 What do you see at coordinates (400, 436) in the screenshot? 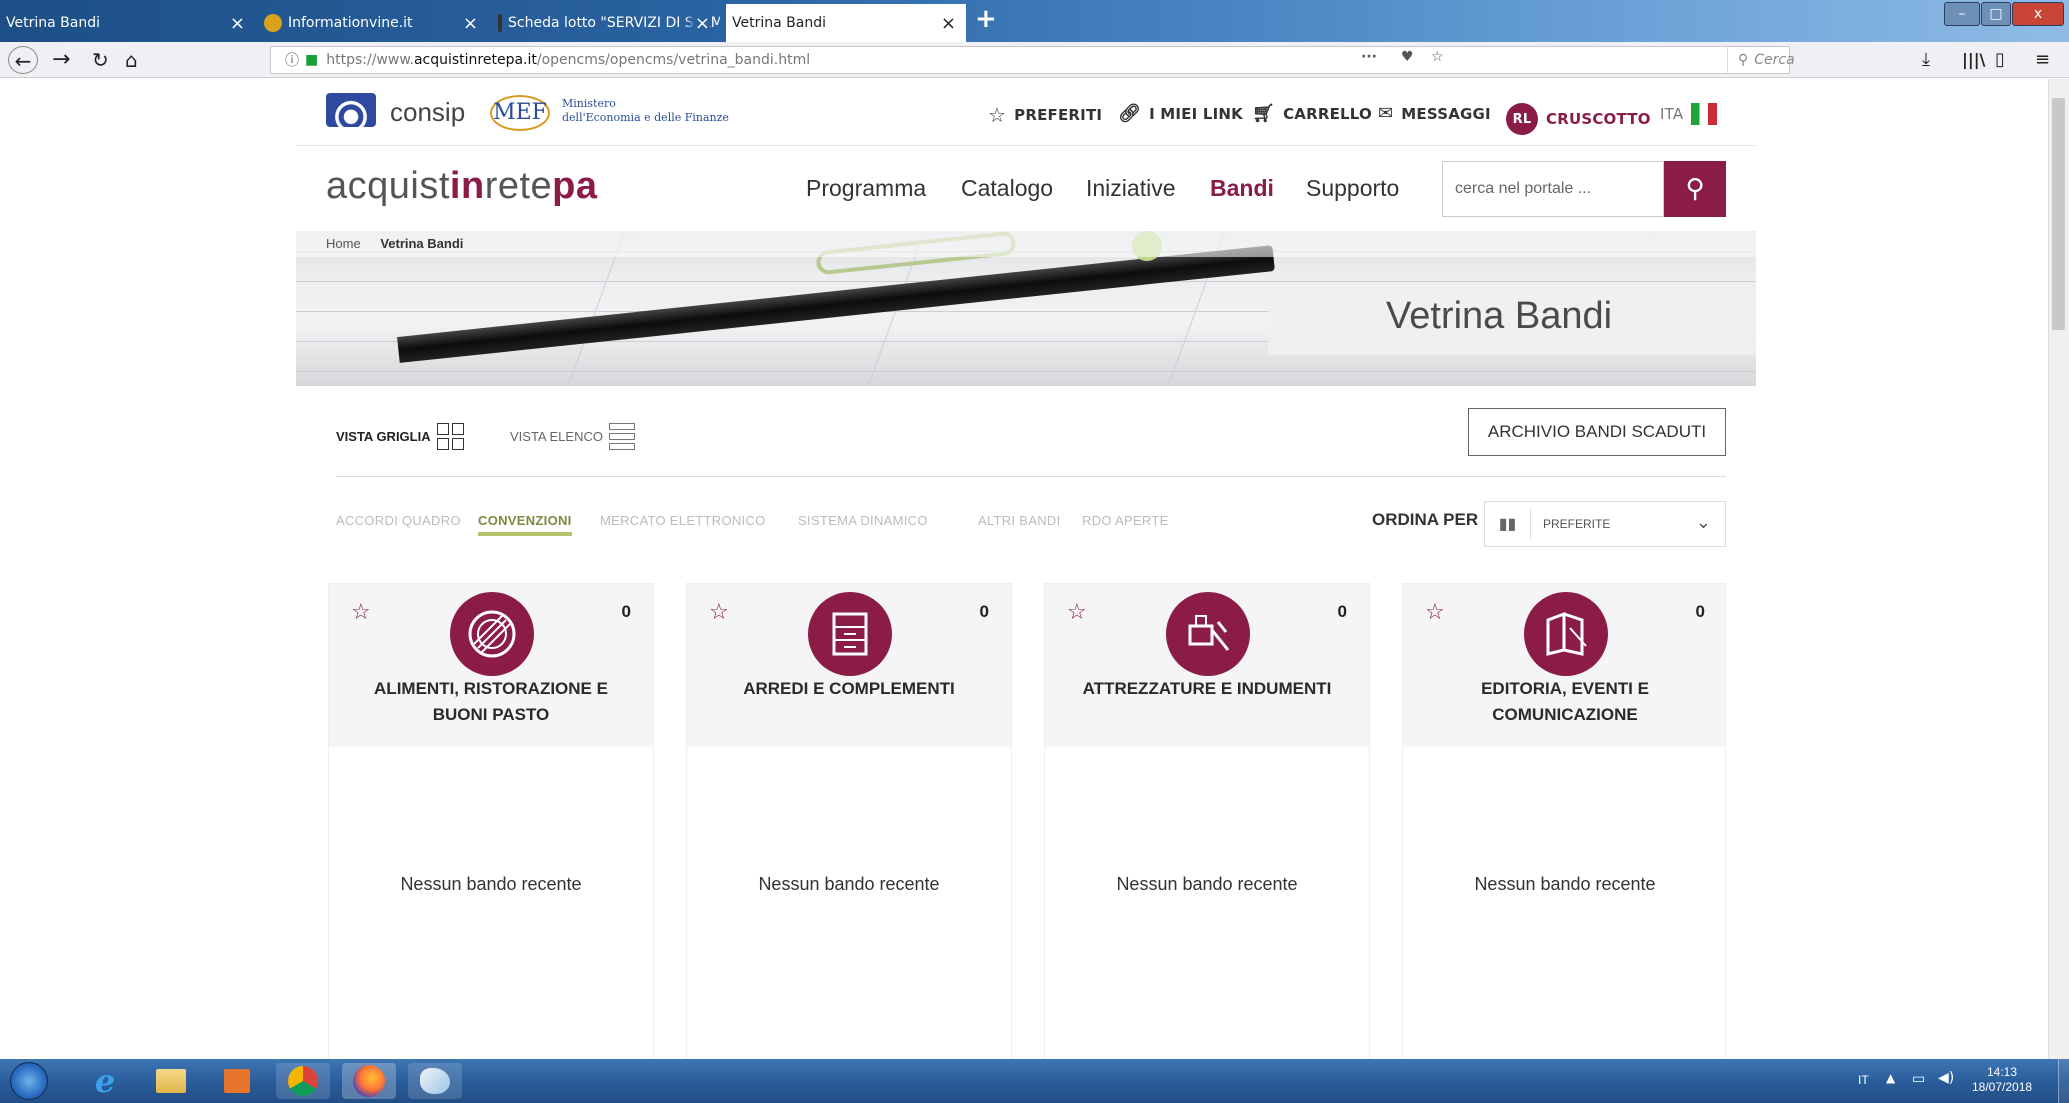
I see `view-grid-toggle: VISTA GRIGLIA` at bounding box center [400, 436].